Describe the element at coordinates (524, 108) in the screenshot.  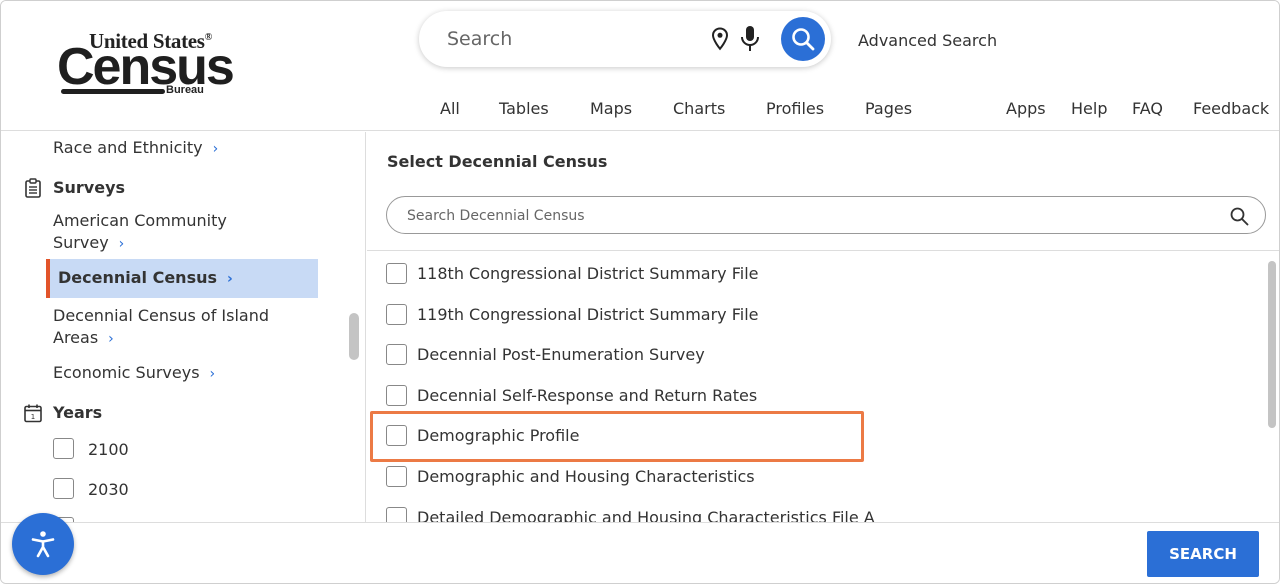
I see `nav-tab-tables: Tables` at that location.